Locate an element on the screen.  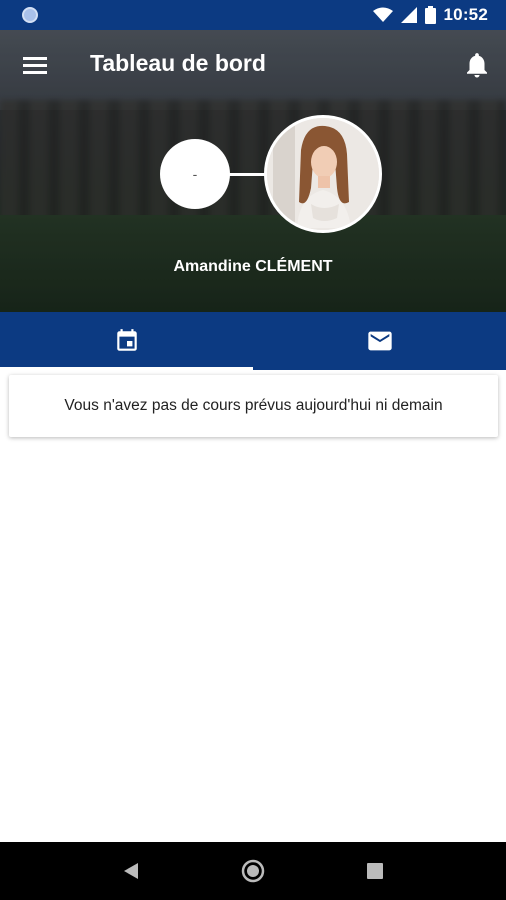
battery-icon is located at coordinates (430, 15).